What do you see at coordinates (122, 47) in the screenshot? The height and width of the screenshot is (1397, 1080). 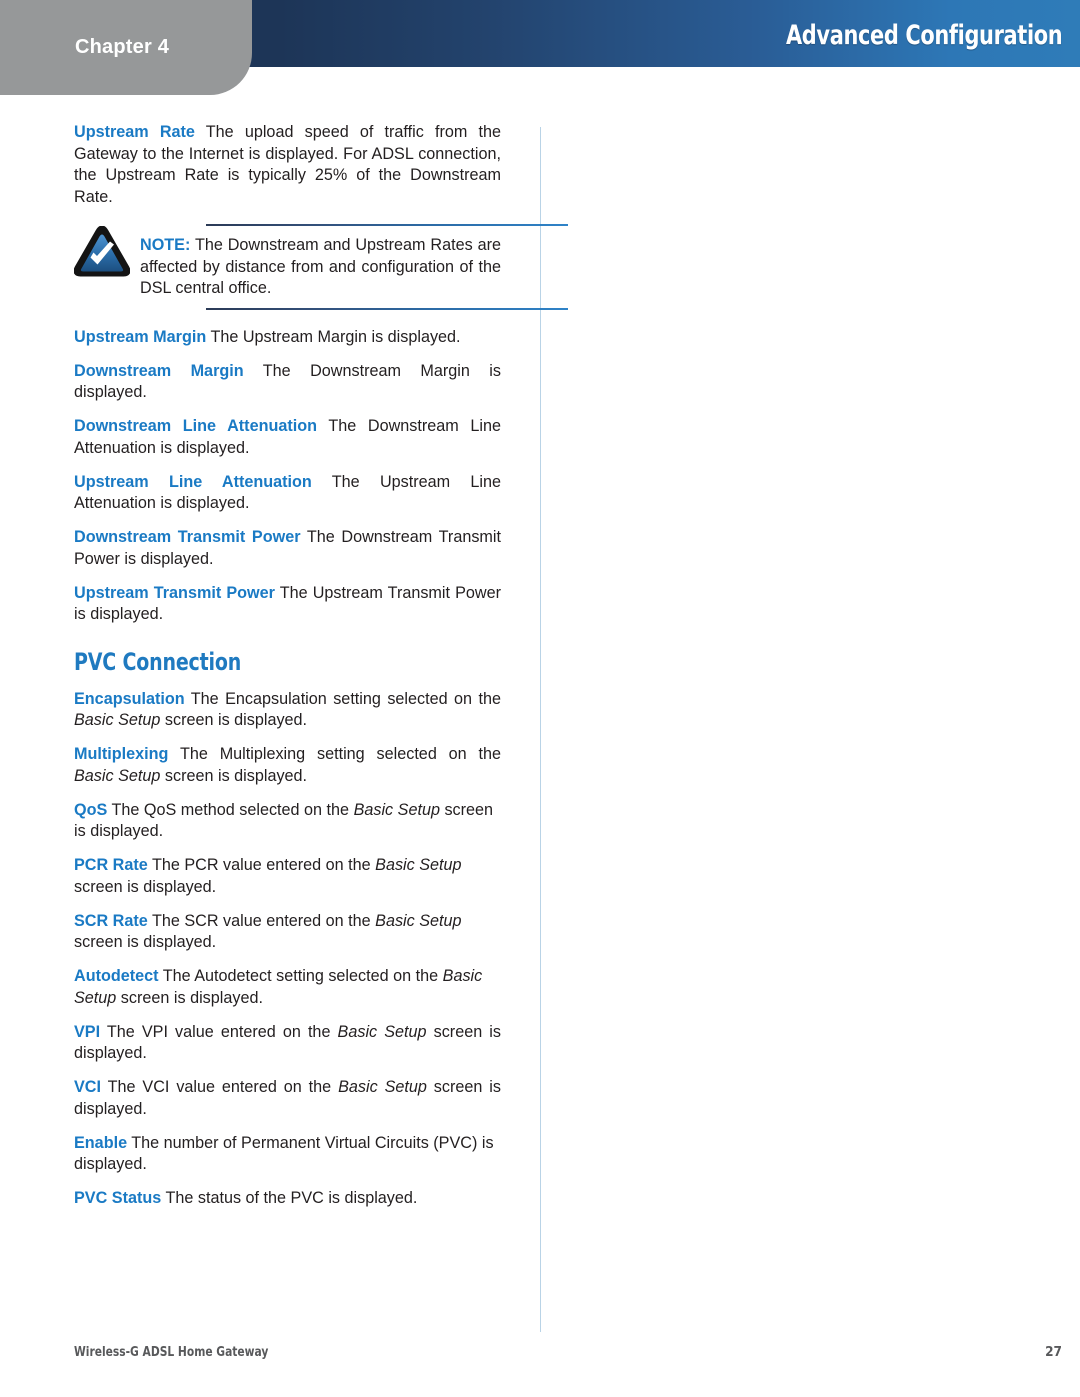 I see `chapter-label: Chapter 4` at bounding box center [122, 47].